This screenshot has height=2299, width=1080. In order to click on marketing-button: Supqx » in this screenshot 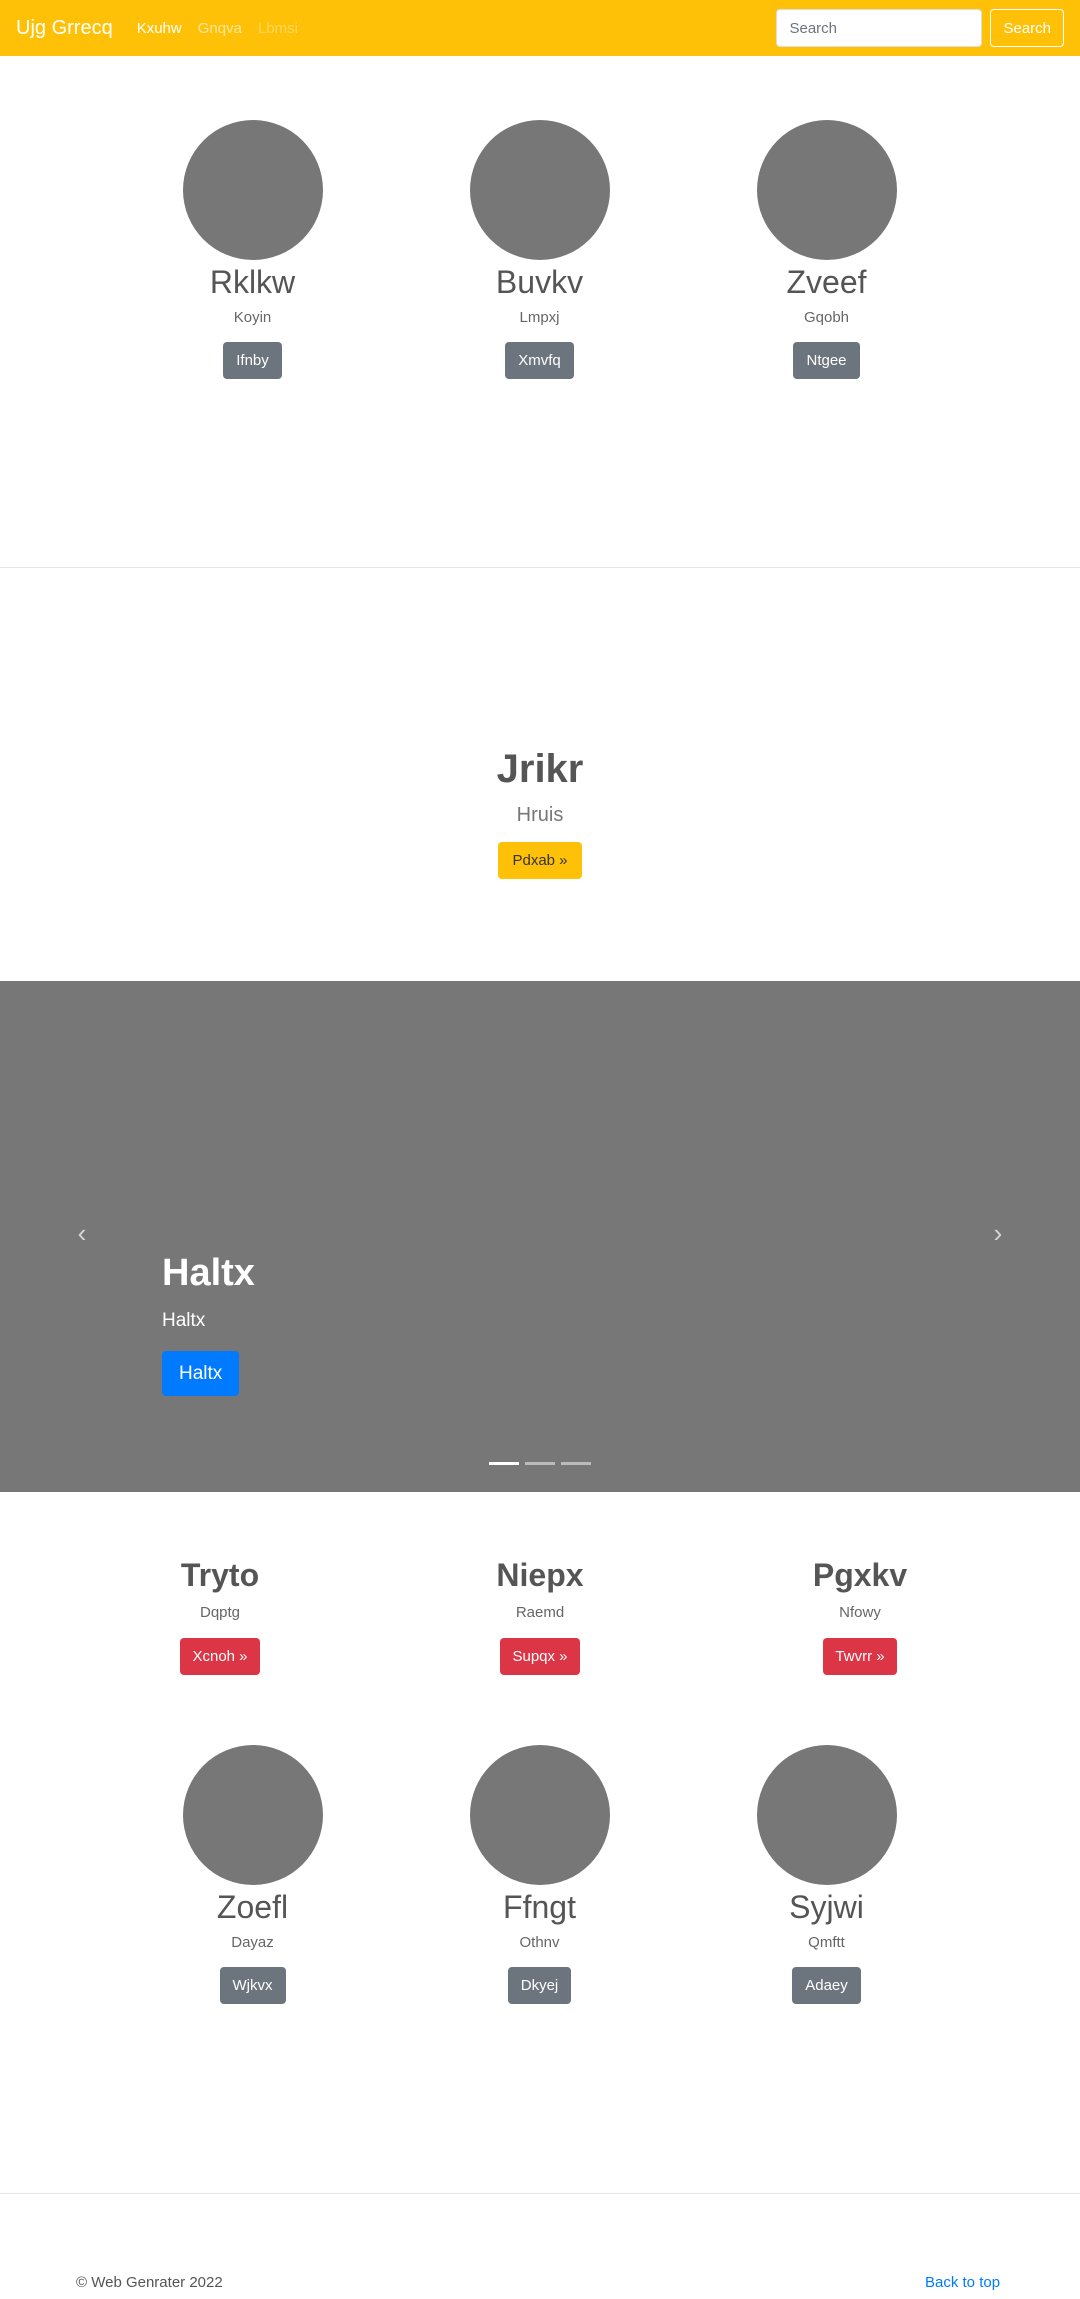, I will do `click(540, 1656)`.